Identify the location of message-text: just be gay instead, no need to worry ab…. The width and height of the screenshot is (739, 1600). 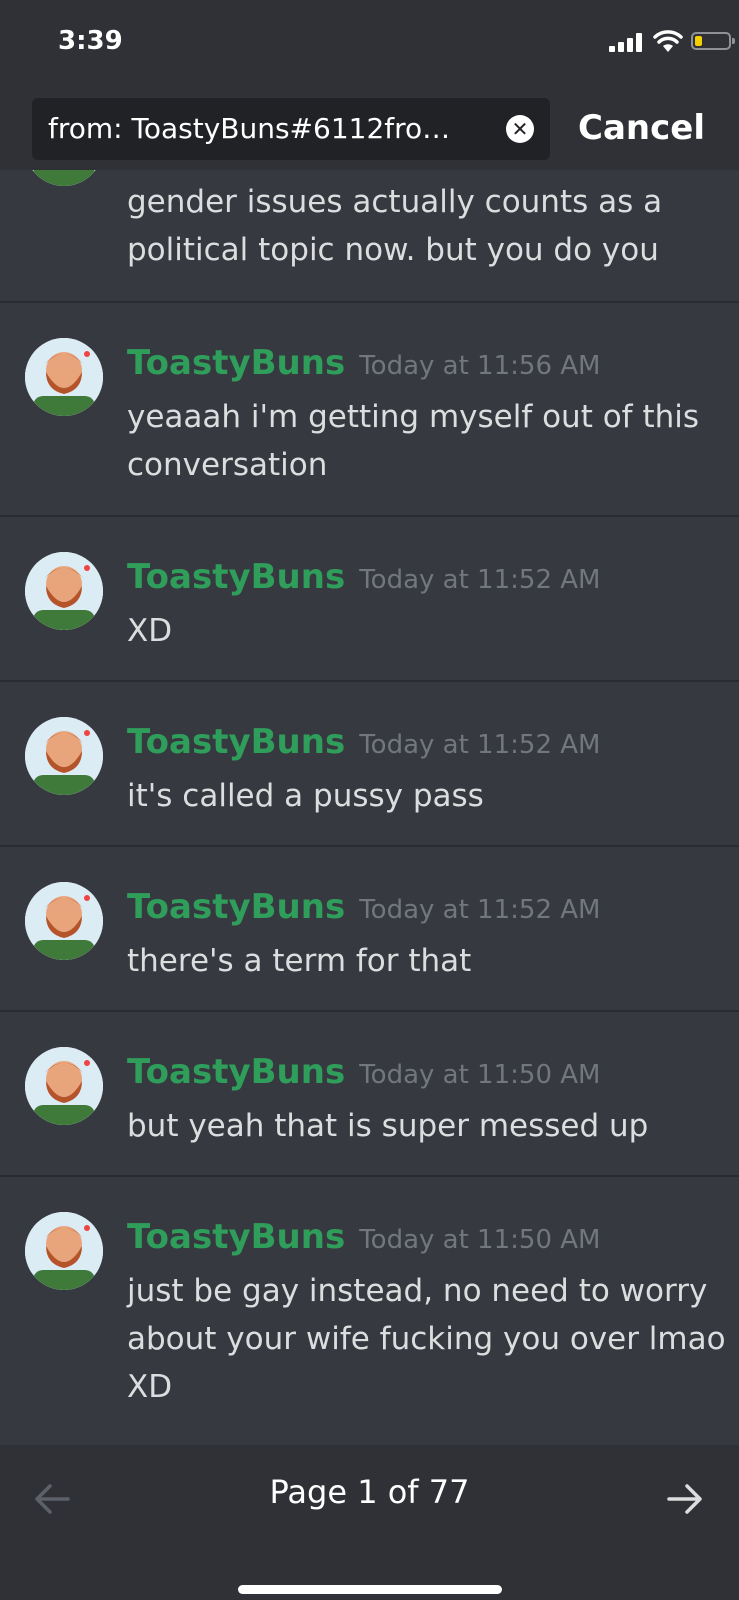
(426, 1339).